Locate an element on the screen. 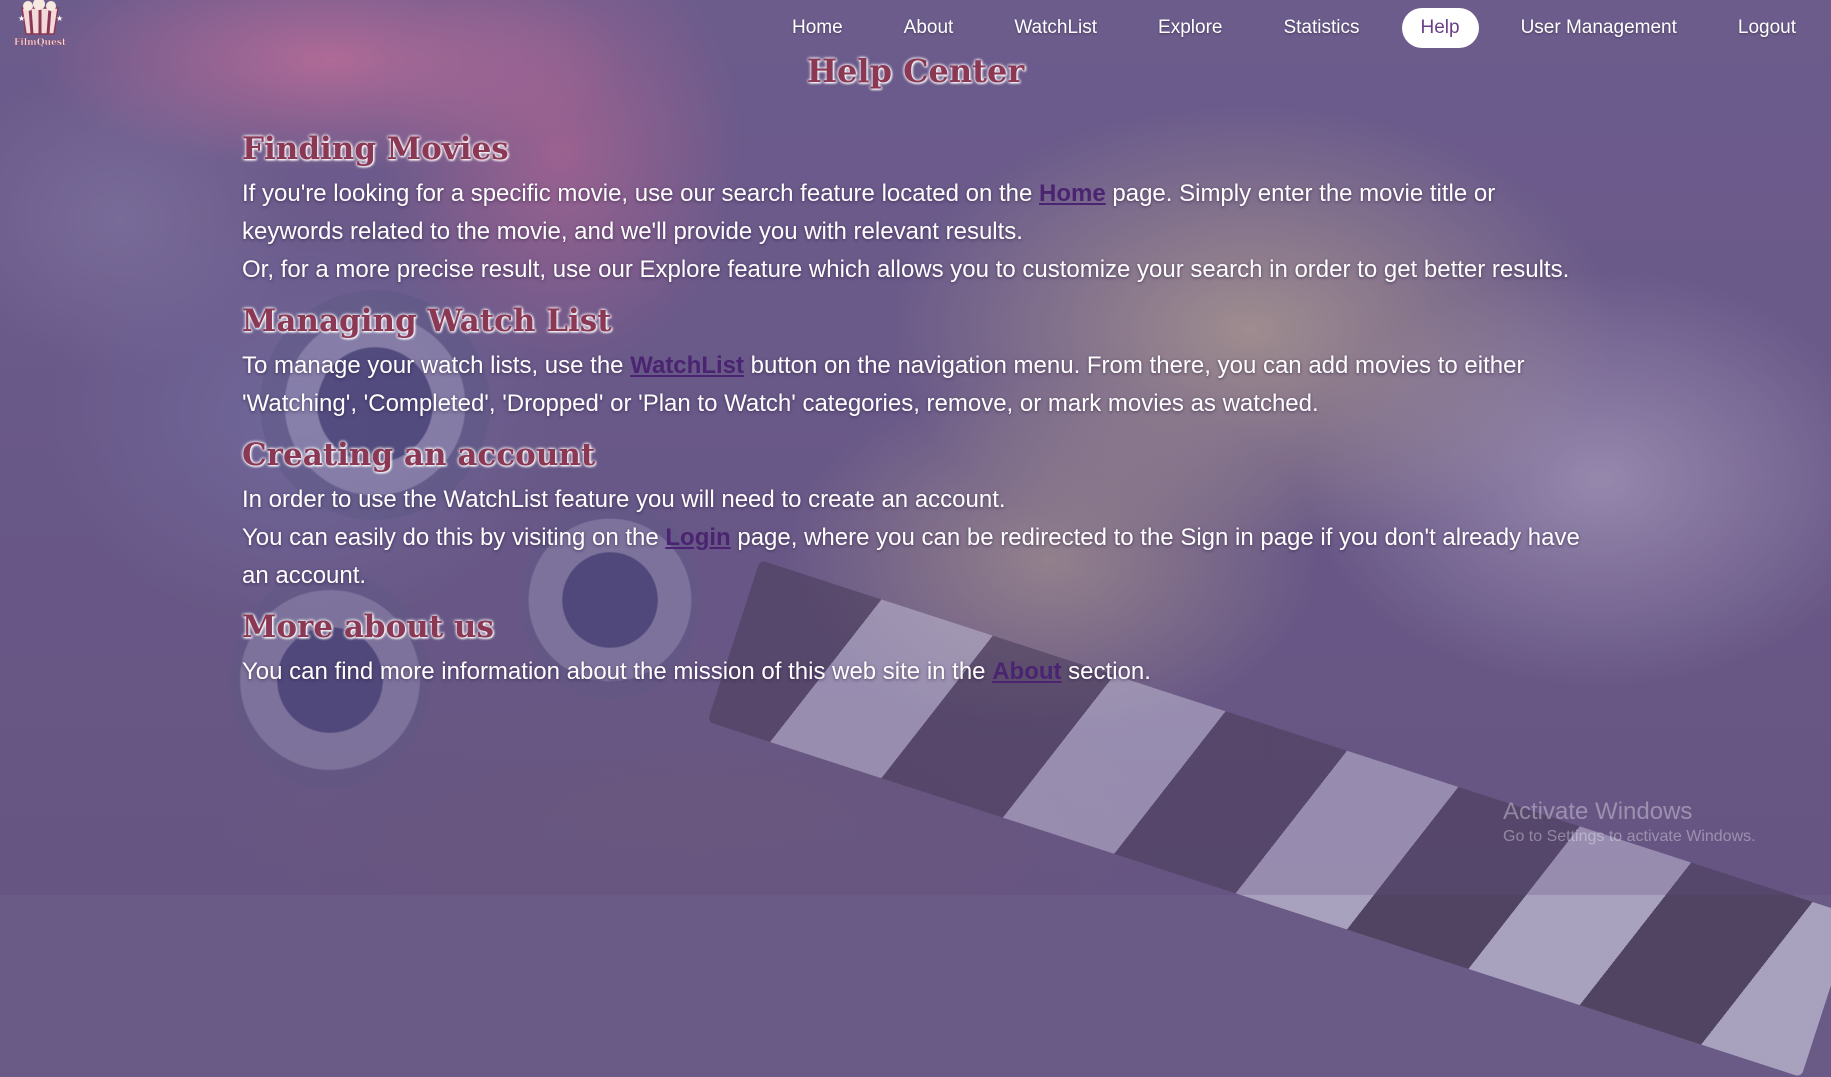 This screenshot has height=1077, width=1831. nav-about: About is located at coordinates (929, 28).